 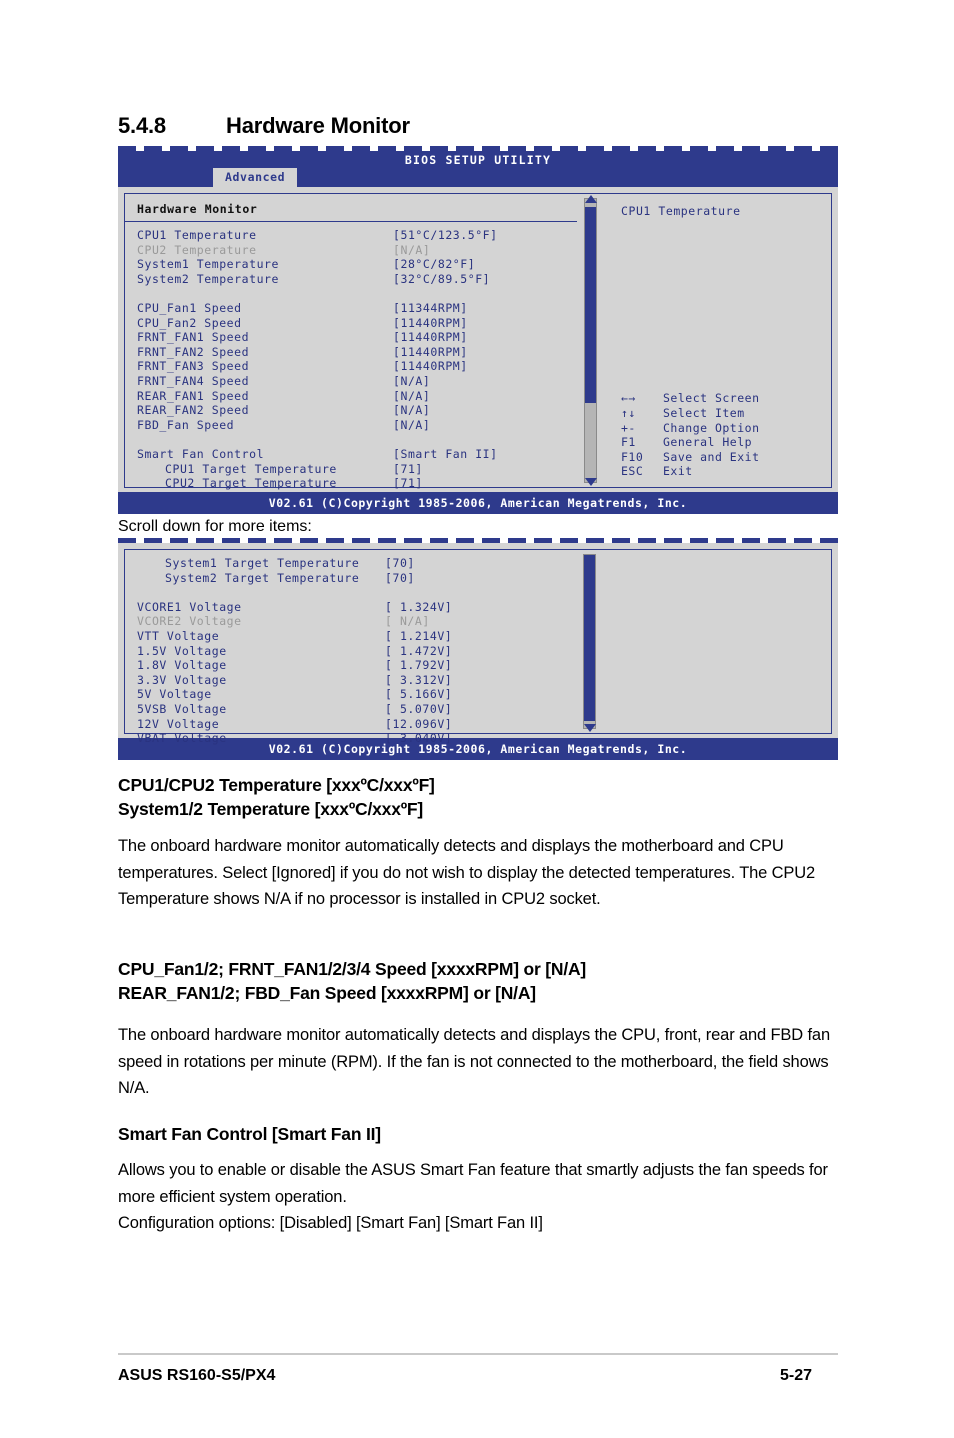 I want to click on settings-row: 1.5V Voltage [ 1.472V], so click(x=356, y=651).